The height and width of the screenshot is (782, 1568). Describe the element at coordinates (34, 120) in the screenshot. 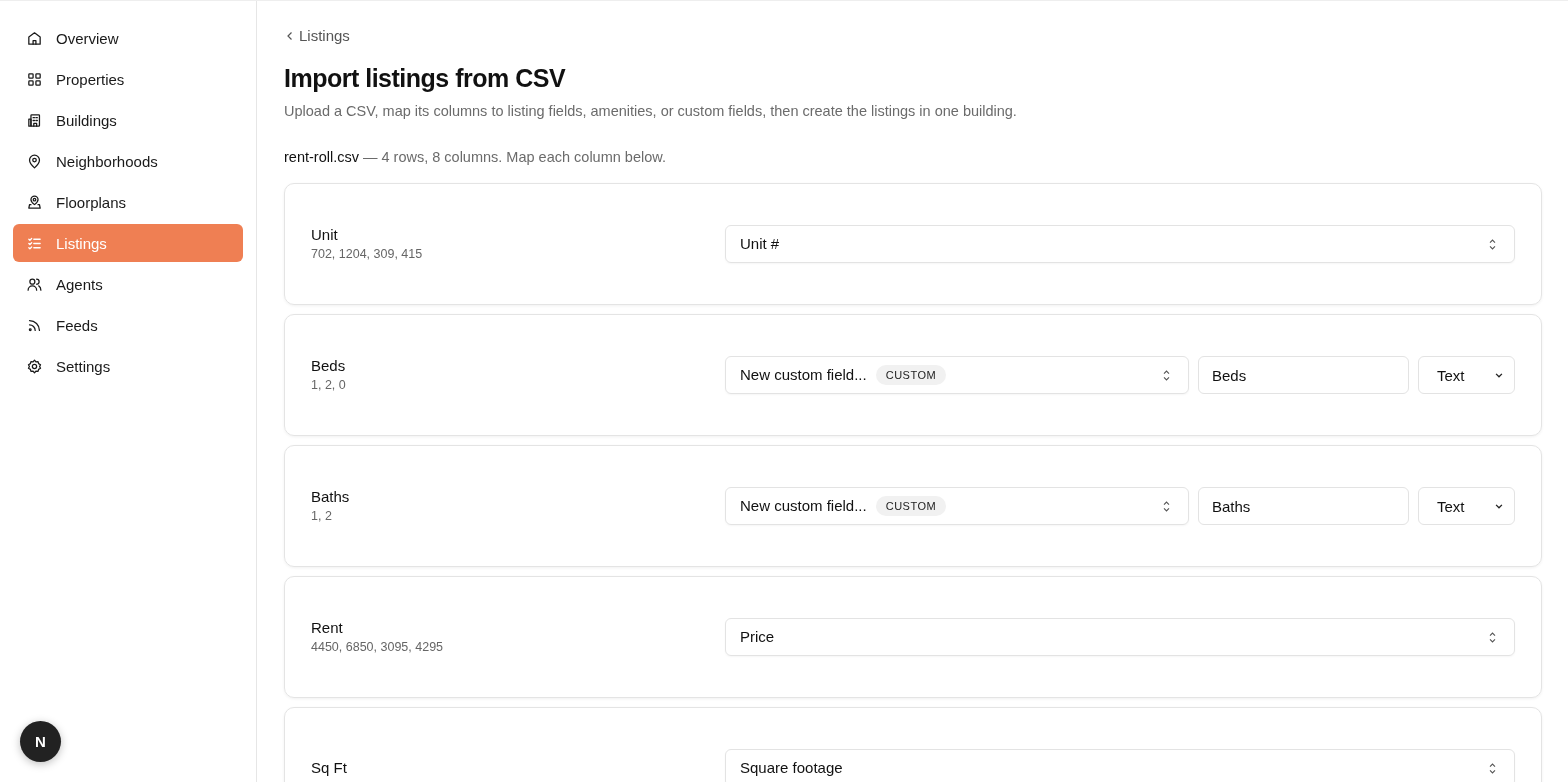

I see `building-icon` at that location.